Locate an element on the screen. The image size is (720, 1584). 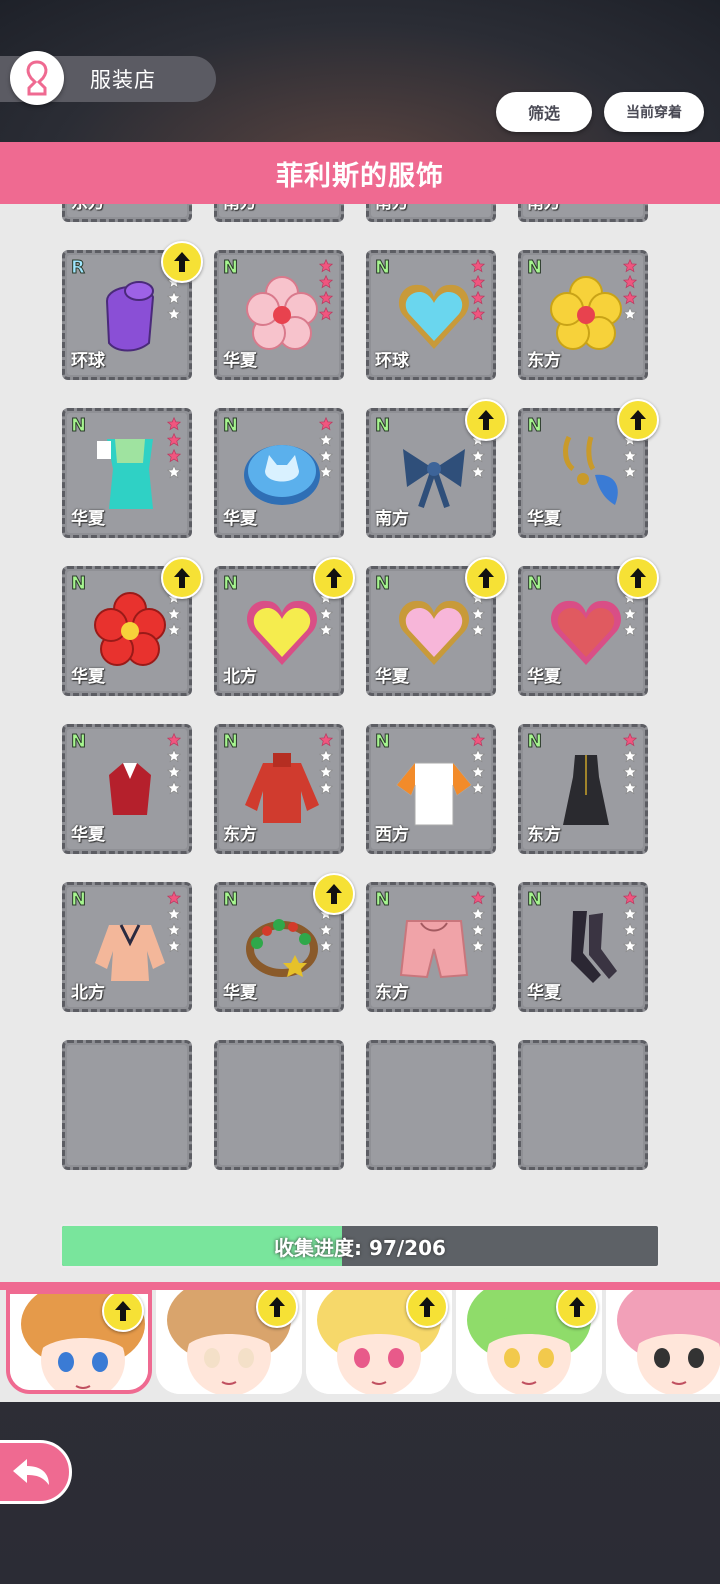
back-arrow-icon is located at coordinates (31, 1472).